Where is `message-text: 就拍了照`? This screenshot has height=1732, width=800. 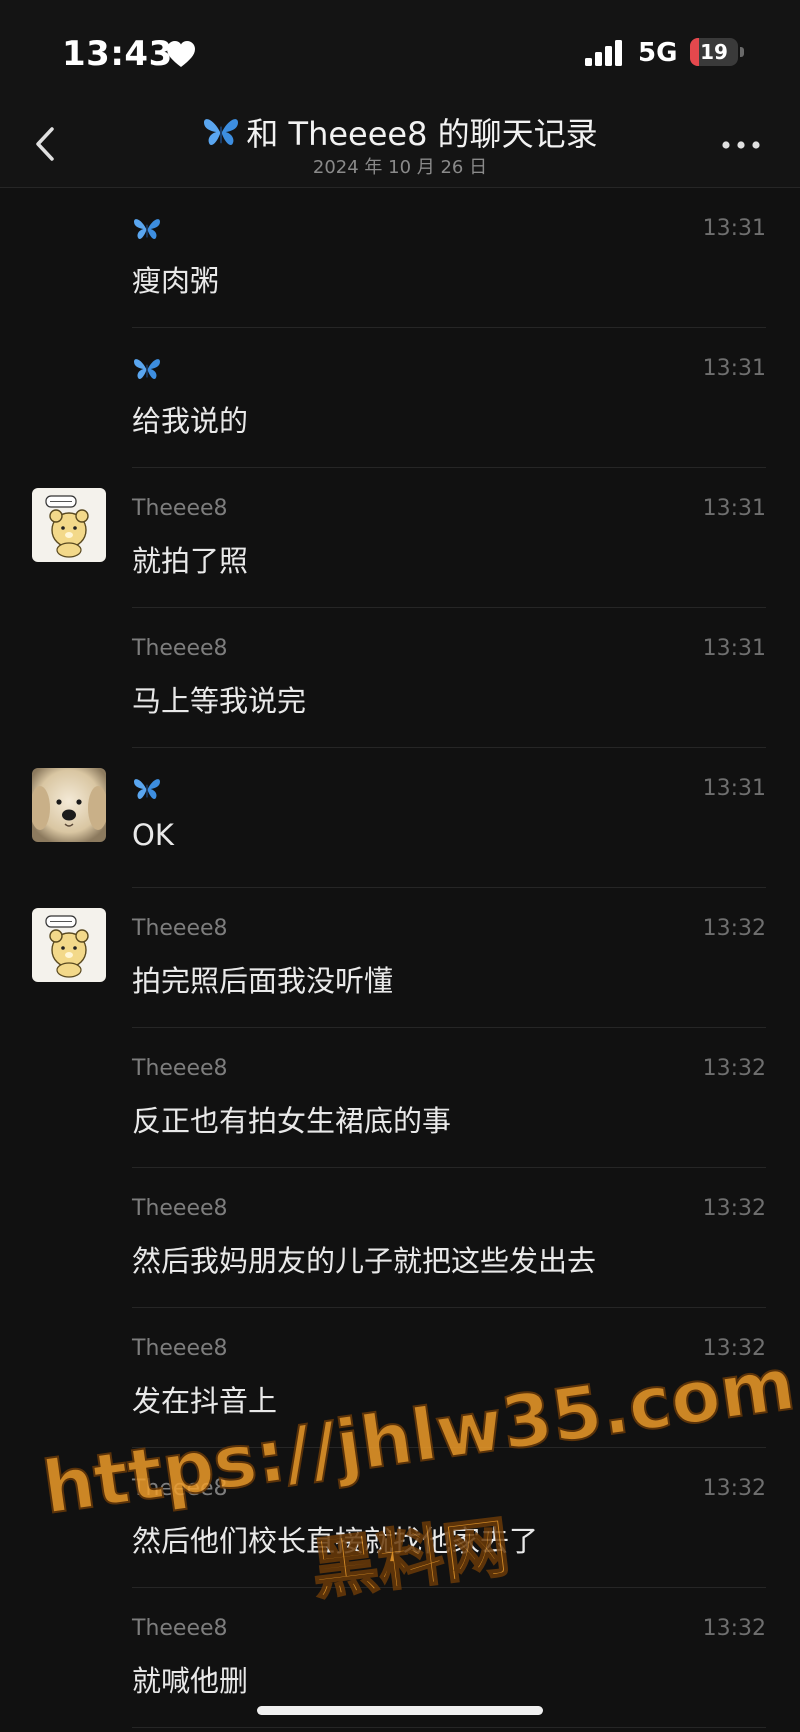
message-text: 就拍了照 is located at coordinates (190, 561).